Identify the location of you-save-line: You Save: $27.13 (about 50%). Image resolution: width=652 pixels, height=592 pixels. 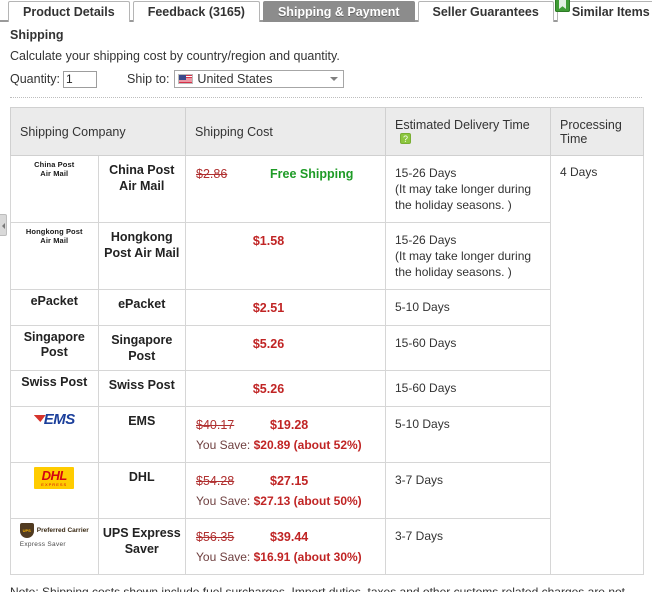
(285, 501).